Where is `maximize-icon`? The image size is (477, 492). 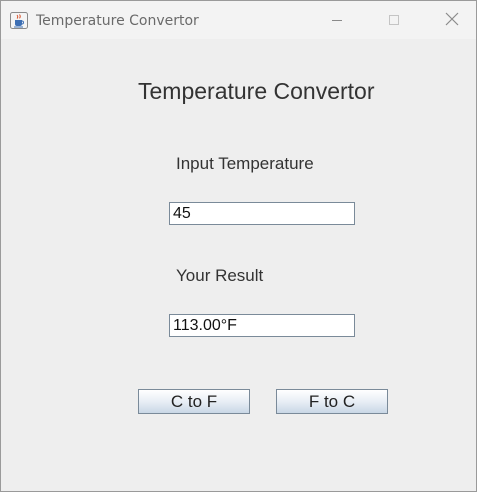 maximize-icon is located at coordinates (394, 20).